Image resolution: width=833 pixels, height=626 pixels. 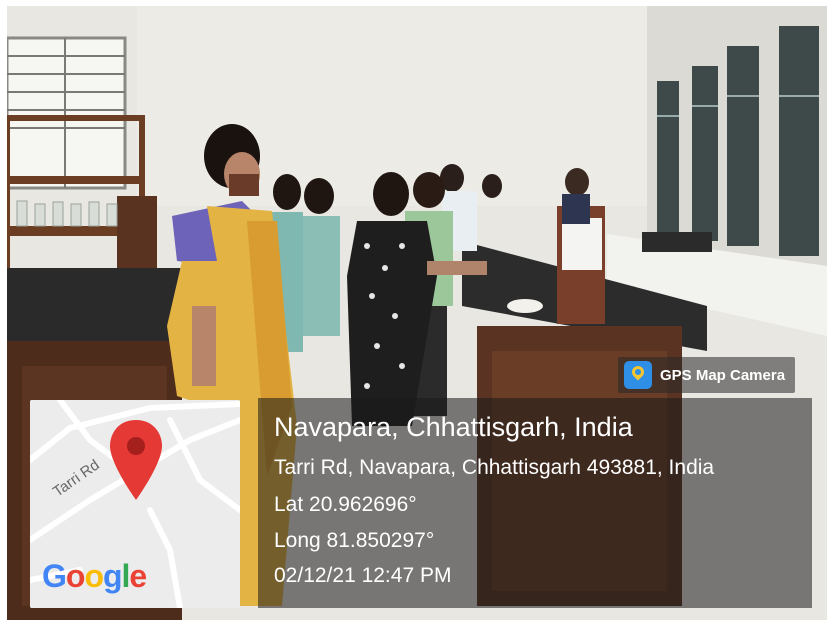 What do you see at coordinates (723, 375) in the screenshot?
I see `badge-label: GPS Map Camera` at bounding box center [723, 375].